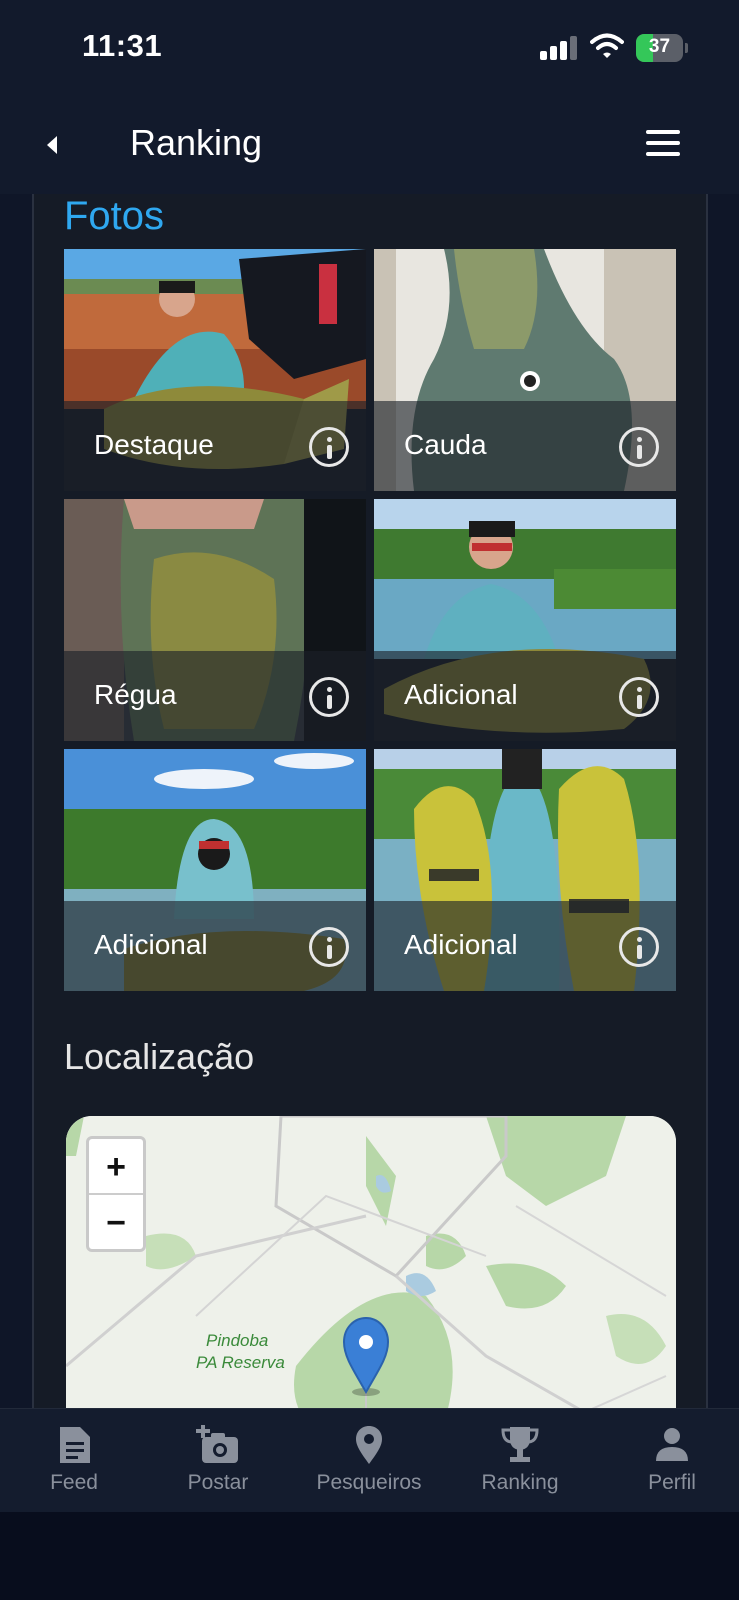 Image resolution: width=739 pixels, height=1600 pixels. Describe the element at coordinates (114, 216) in the screenshot. I see `photos-section-title: Fotos` at that location.